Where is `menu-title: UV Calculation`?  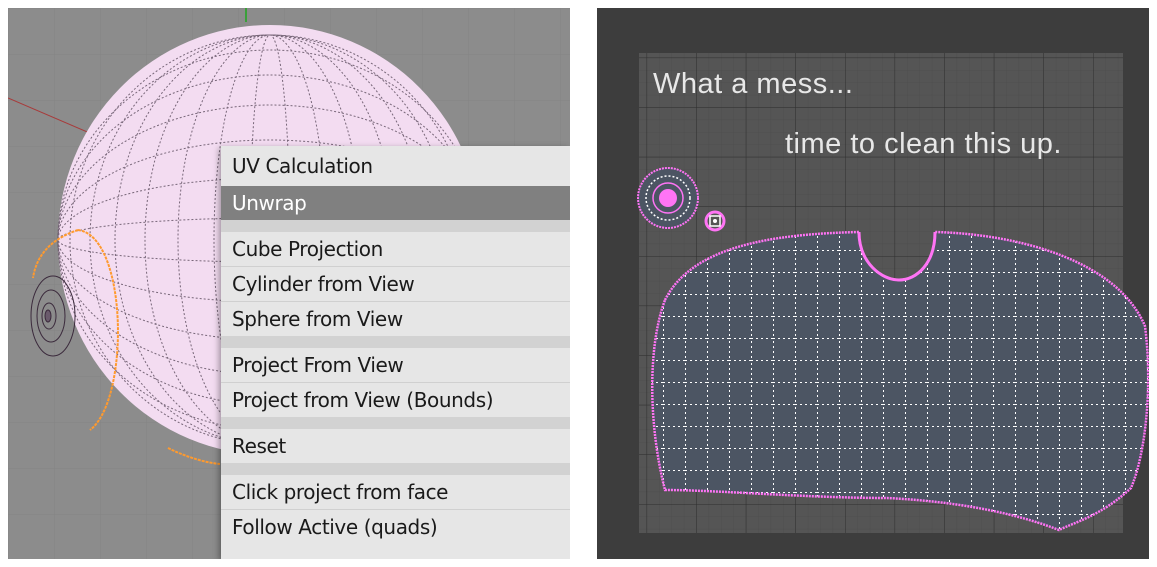 menu-title: UV Calculation is located at coordinates (302, 166).